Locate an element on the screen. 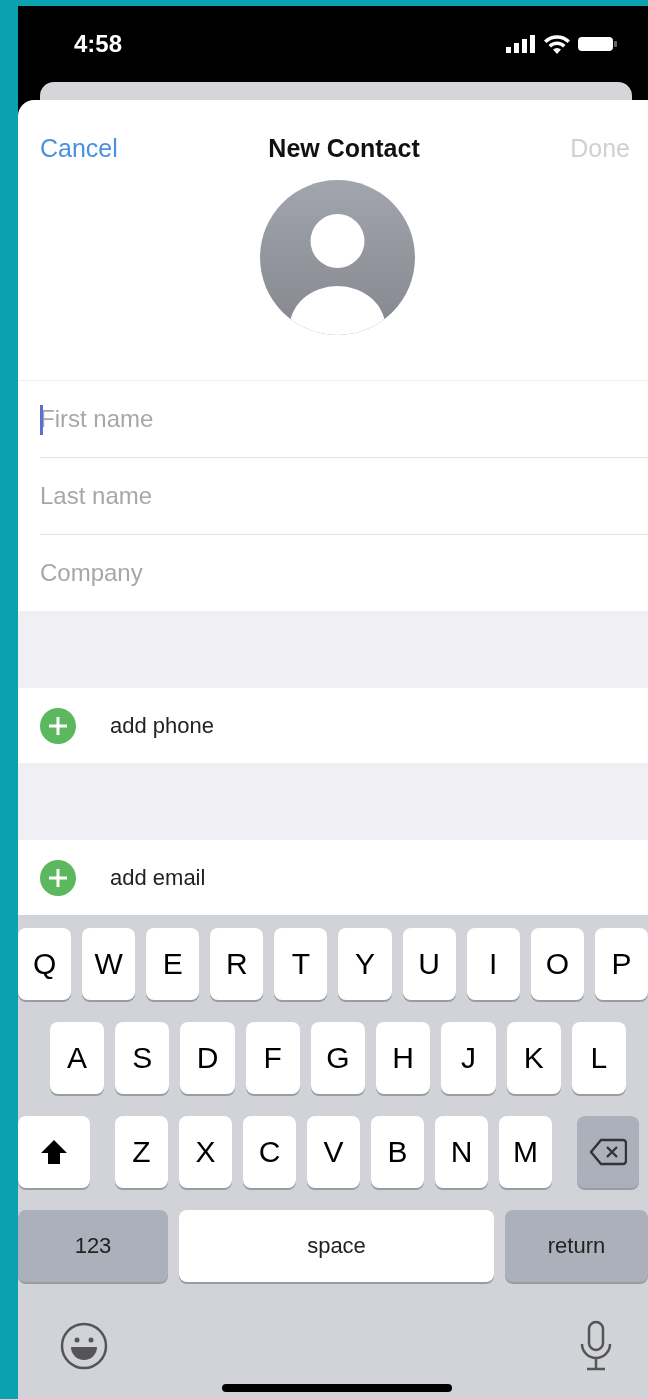  name-field: Company is located at coordinates (344, 573).